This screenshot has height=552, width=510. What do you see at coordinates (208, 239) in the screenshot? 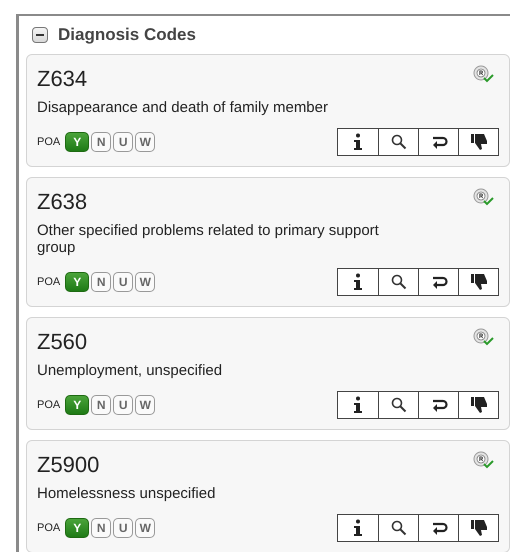
I see `code-description: Other specified problems related to primary support group` at bounding box center [208, 239].